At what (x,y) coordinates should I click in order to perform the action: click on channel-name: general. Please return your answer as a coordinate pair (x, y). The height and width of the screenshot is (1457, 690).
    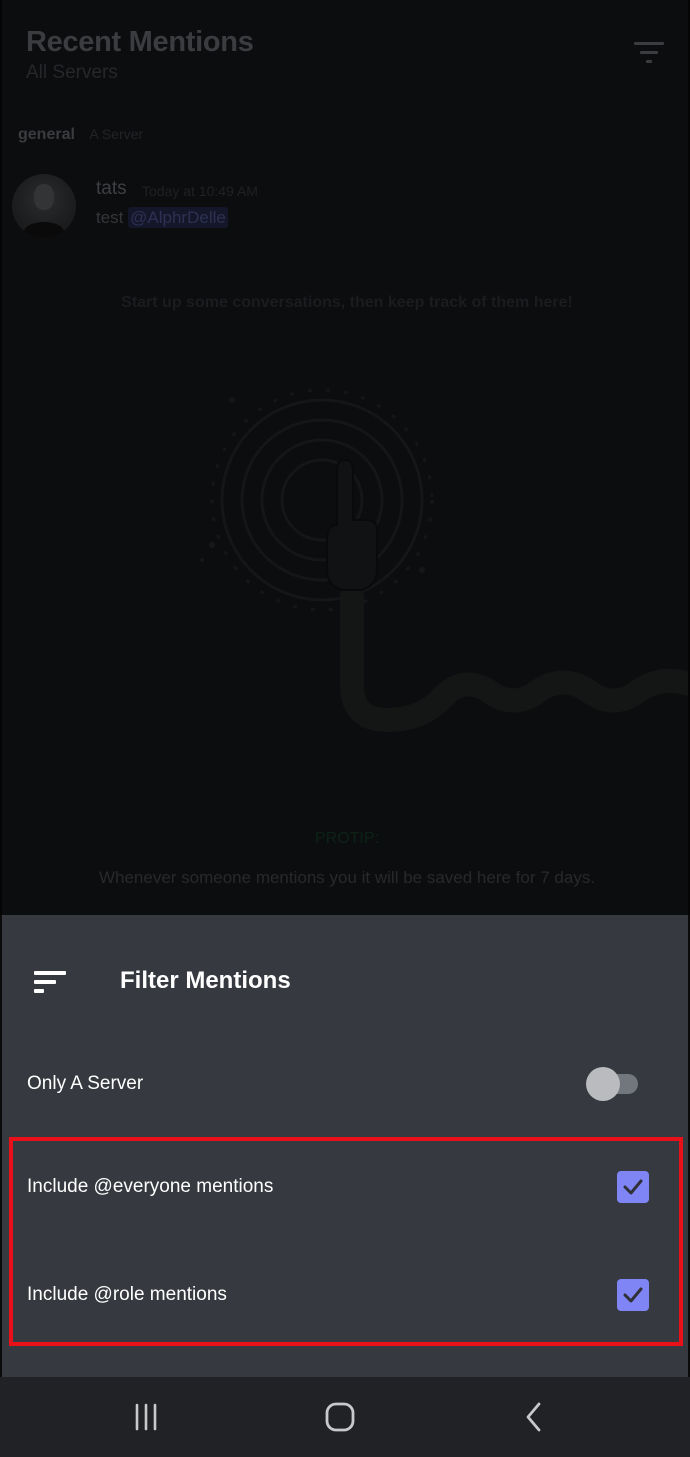
    Looking at the image, I should click on (46, 134).